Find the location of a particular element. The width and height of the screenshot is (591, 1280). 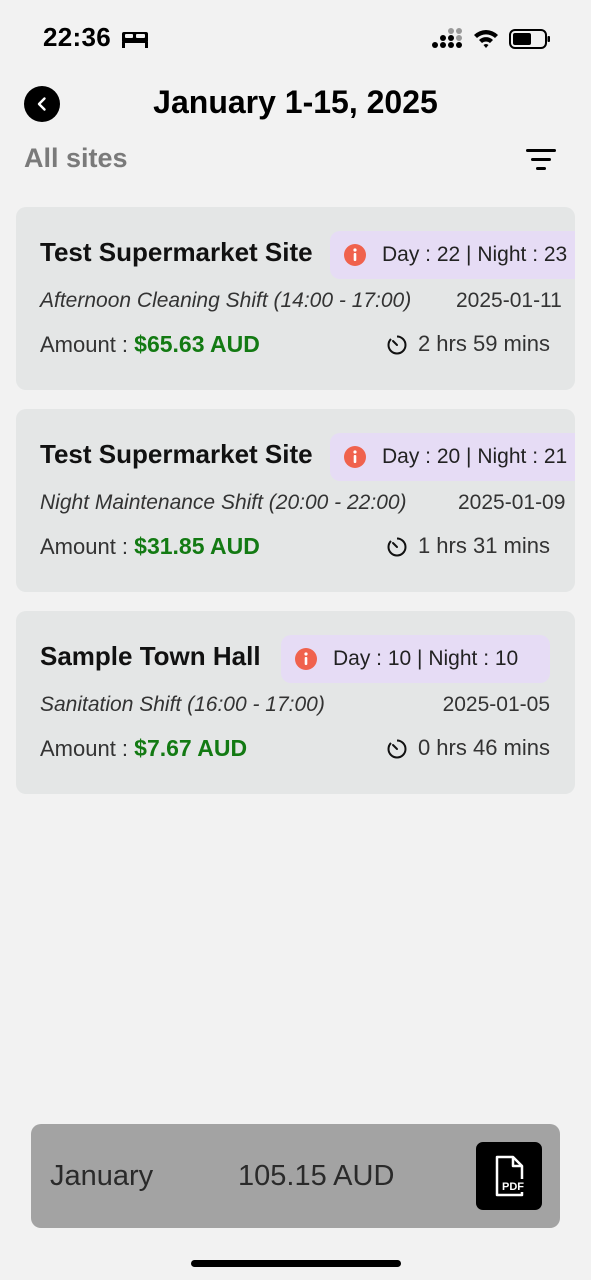

cellular-signal-icon is located at coordinates (447, 38).